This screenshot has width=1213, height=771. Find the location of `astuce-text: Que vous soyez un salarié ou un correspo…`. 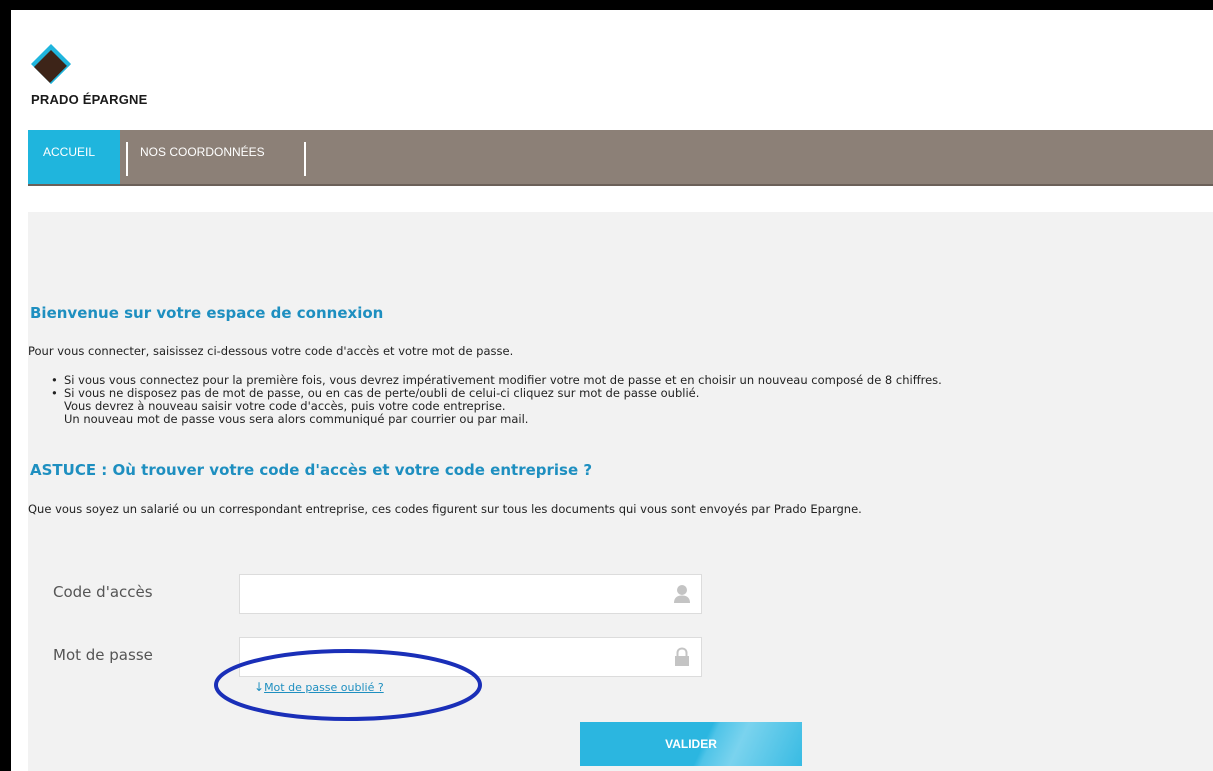

astuce-text: Que vous soyez un salarié ou un correspo… is located at coordinates (445, 509).